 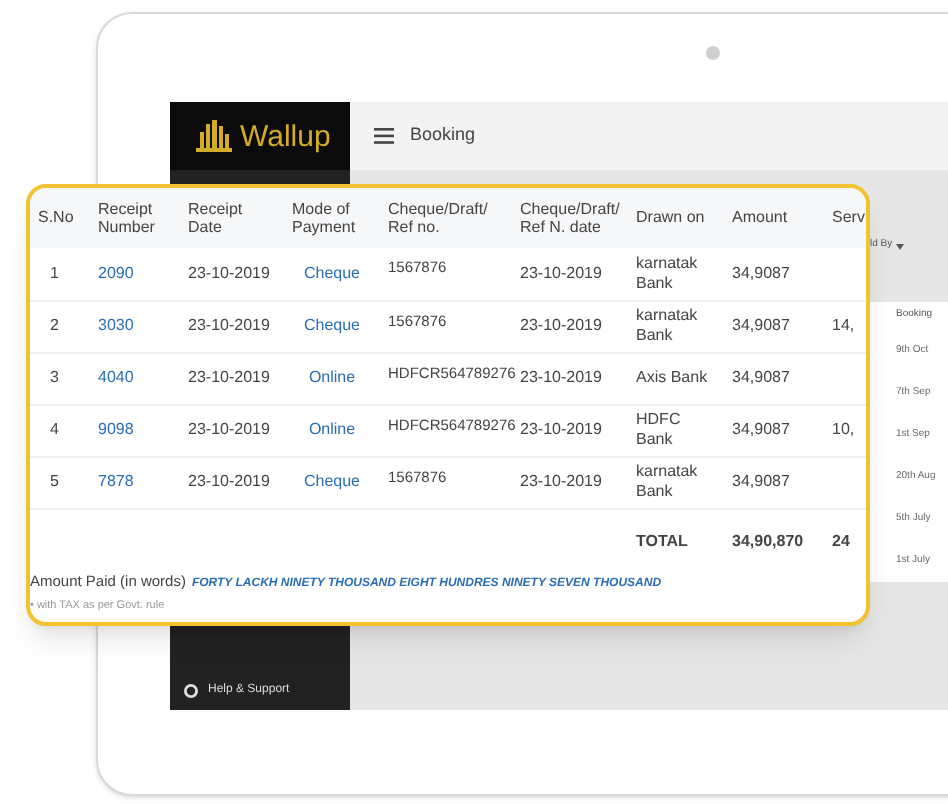 What do you see at coordinates (54, 429) in the screenshot?
I see `table-cell: 4` at bounding box center [54, 429].